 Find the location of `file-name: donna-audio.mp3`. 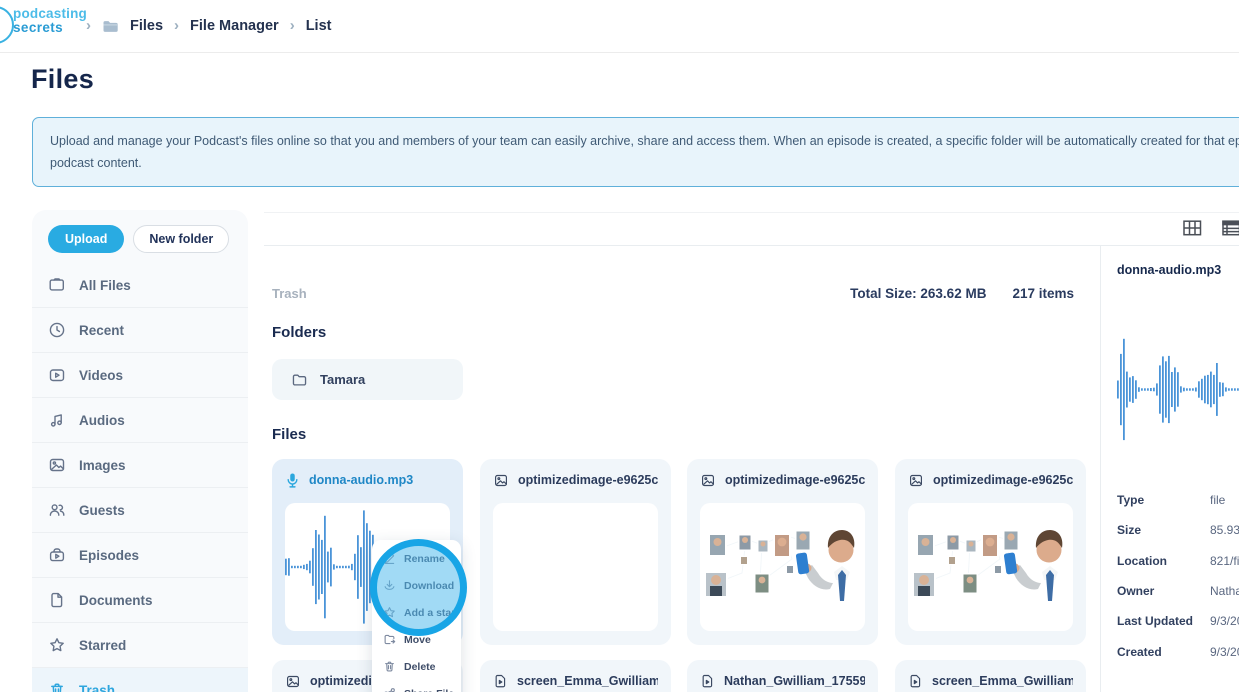

file-name: donna-audio.mp3 is located at coordinates (361, 480).